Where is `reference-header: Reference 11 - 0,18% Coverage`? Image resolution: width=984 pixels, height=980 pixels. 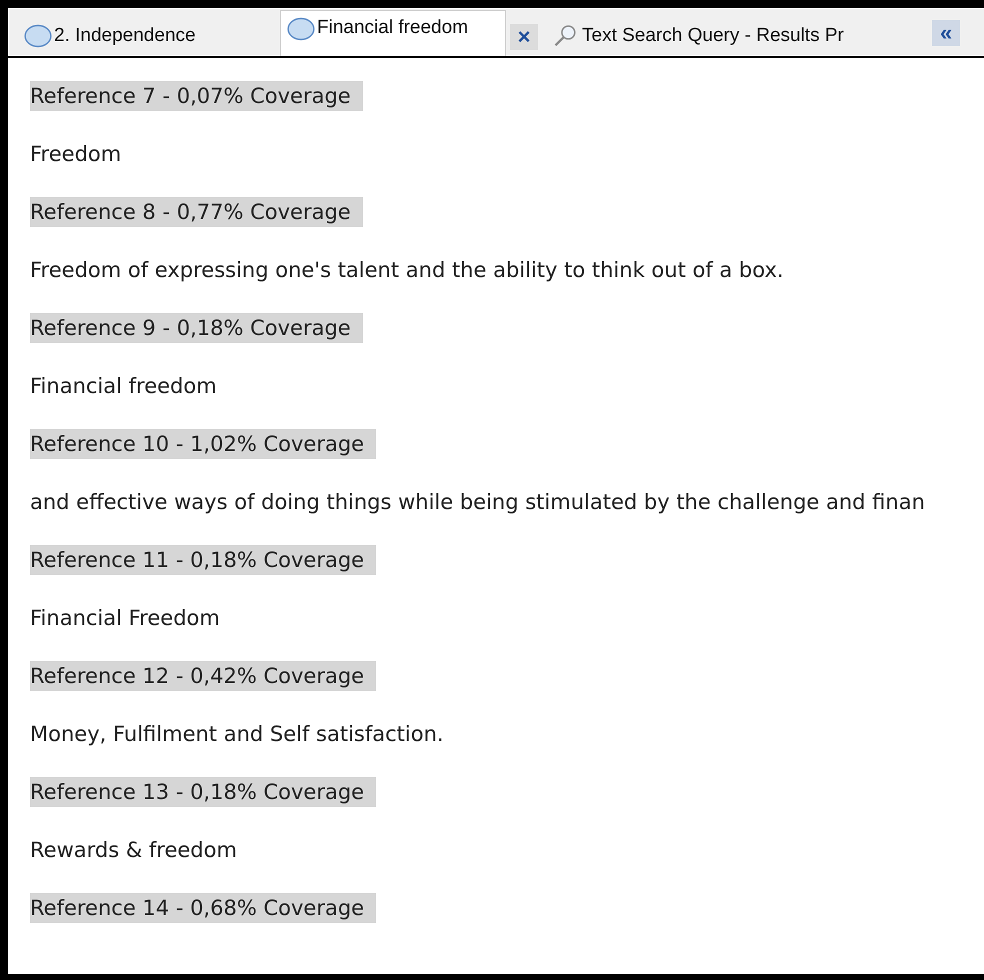
reference-header: Reference 11 - 0,18% Coverage is located at coordinates (203, 560).